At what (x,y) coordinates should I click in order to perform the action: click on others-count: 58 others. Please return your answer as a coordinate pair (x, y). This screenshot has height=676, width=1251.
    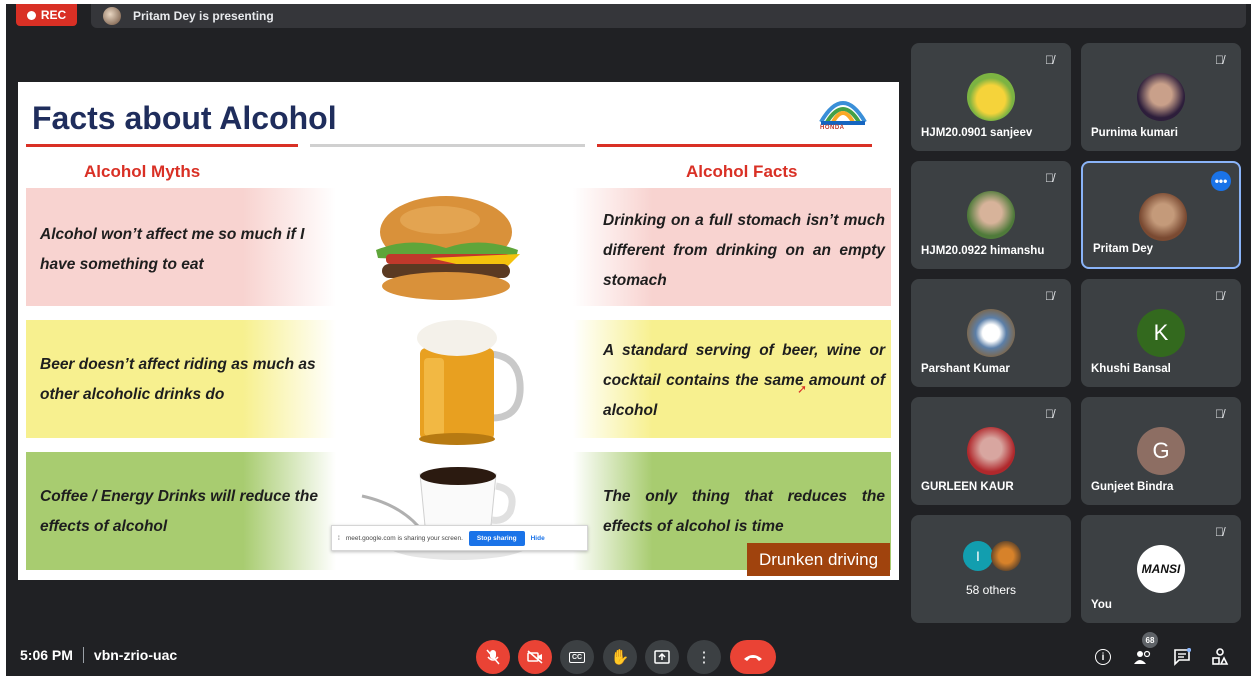
    Looking at the image, I should click on (991, 590).